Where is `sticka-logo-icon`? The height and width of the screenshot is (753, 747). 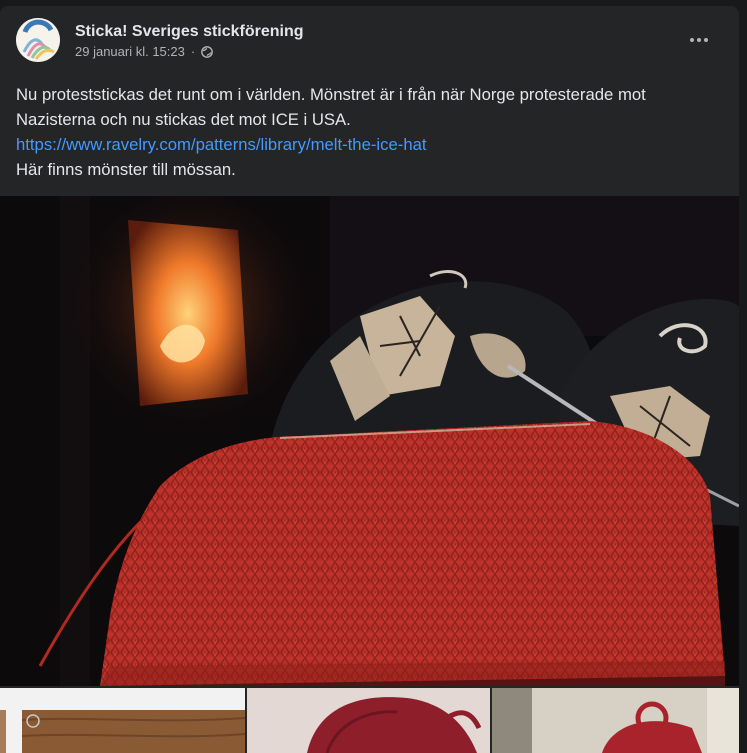
sticka-logo-icon is located at coordinates (38, 40).